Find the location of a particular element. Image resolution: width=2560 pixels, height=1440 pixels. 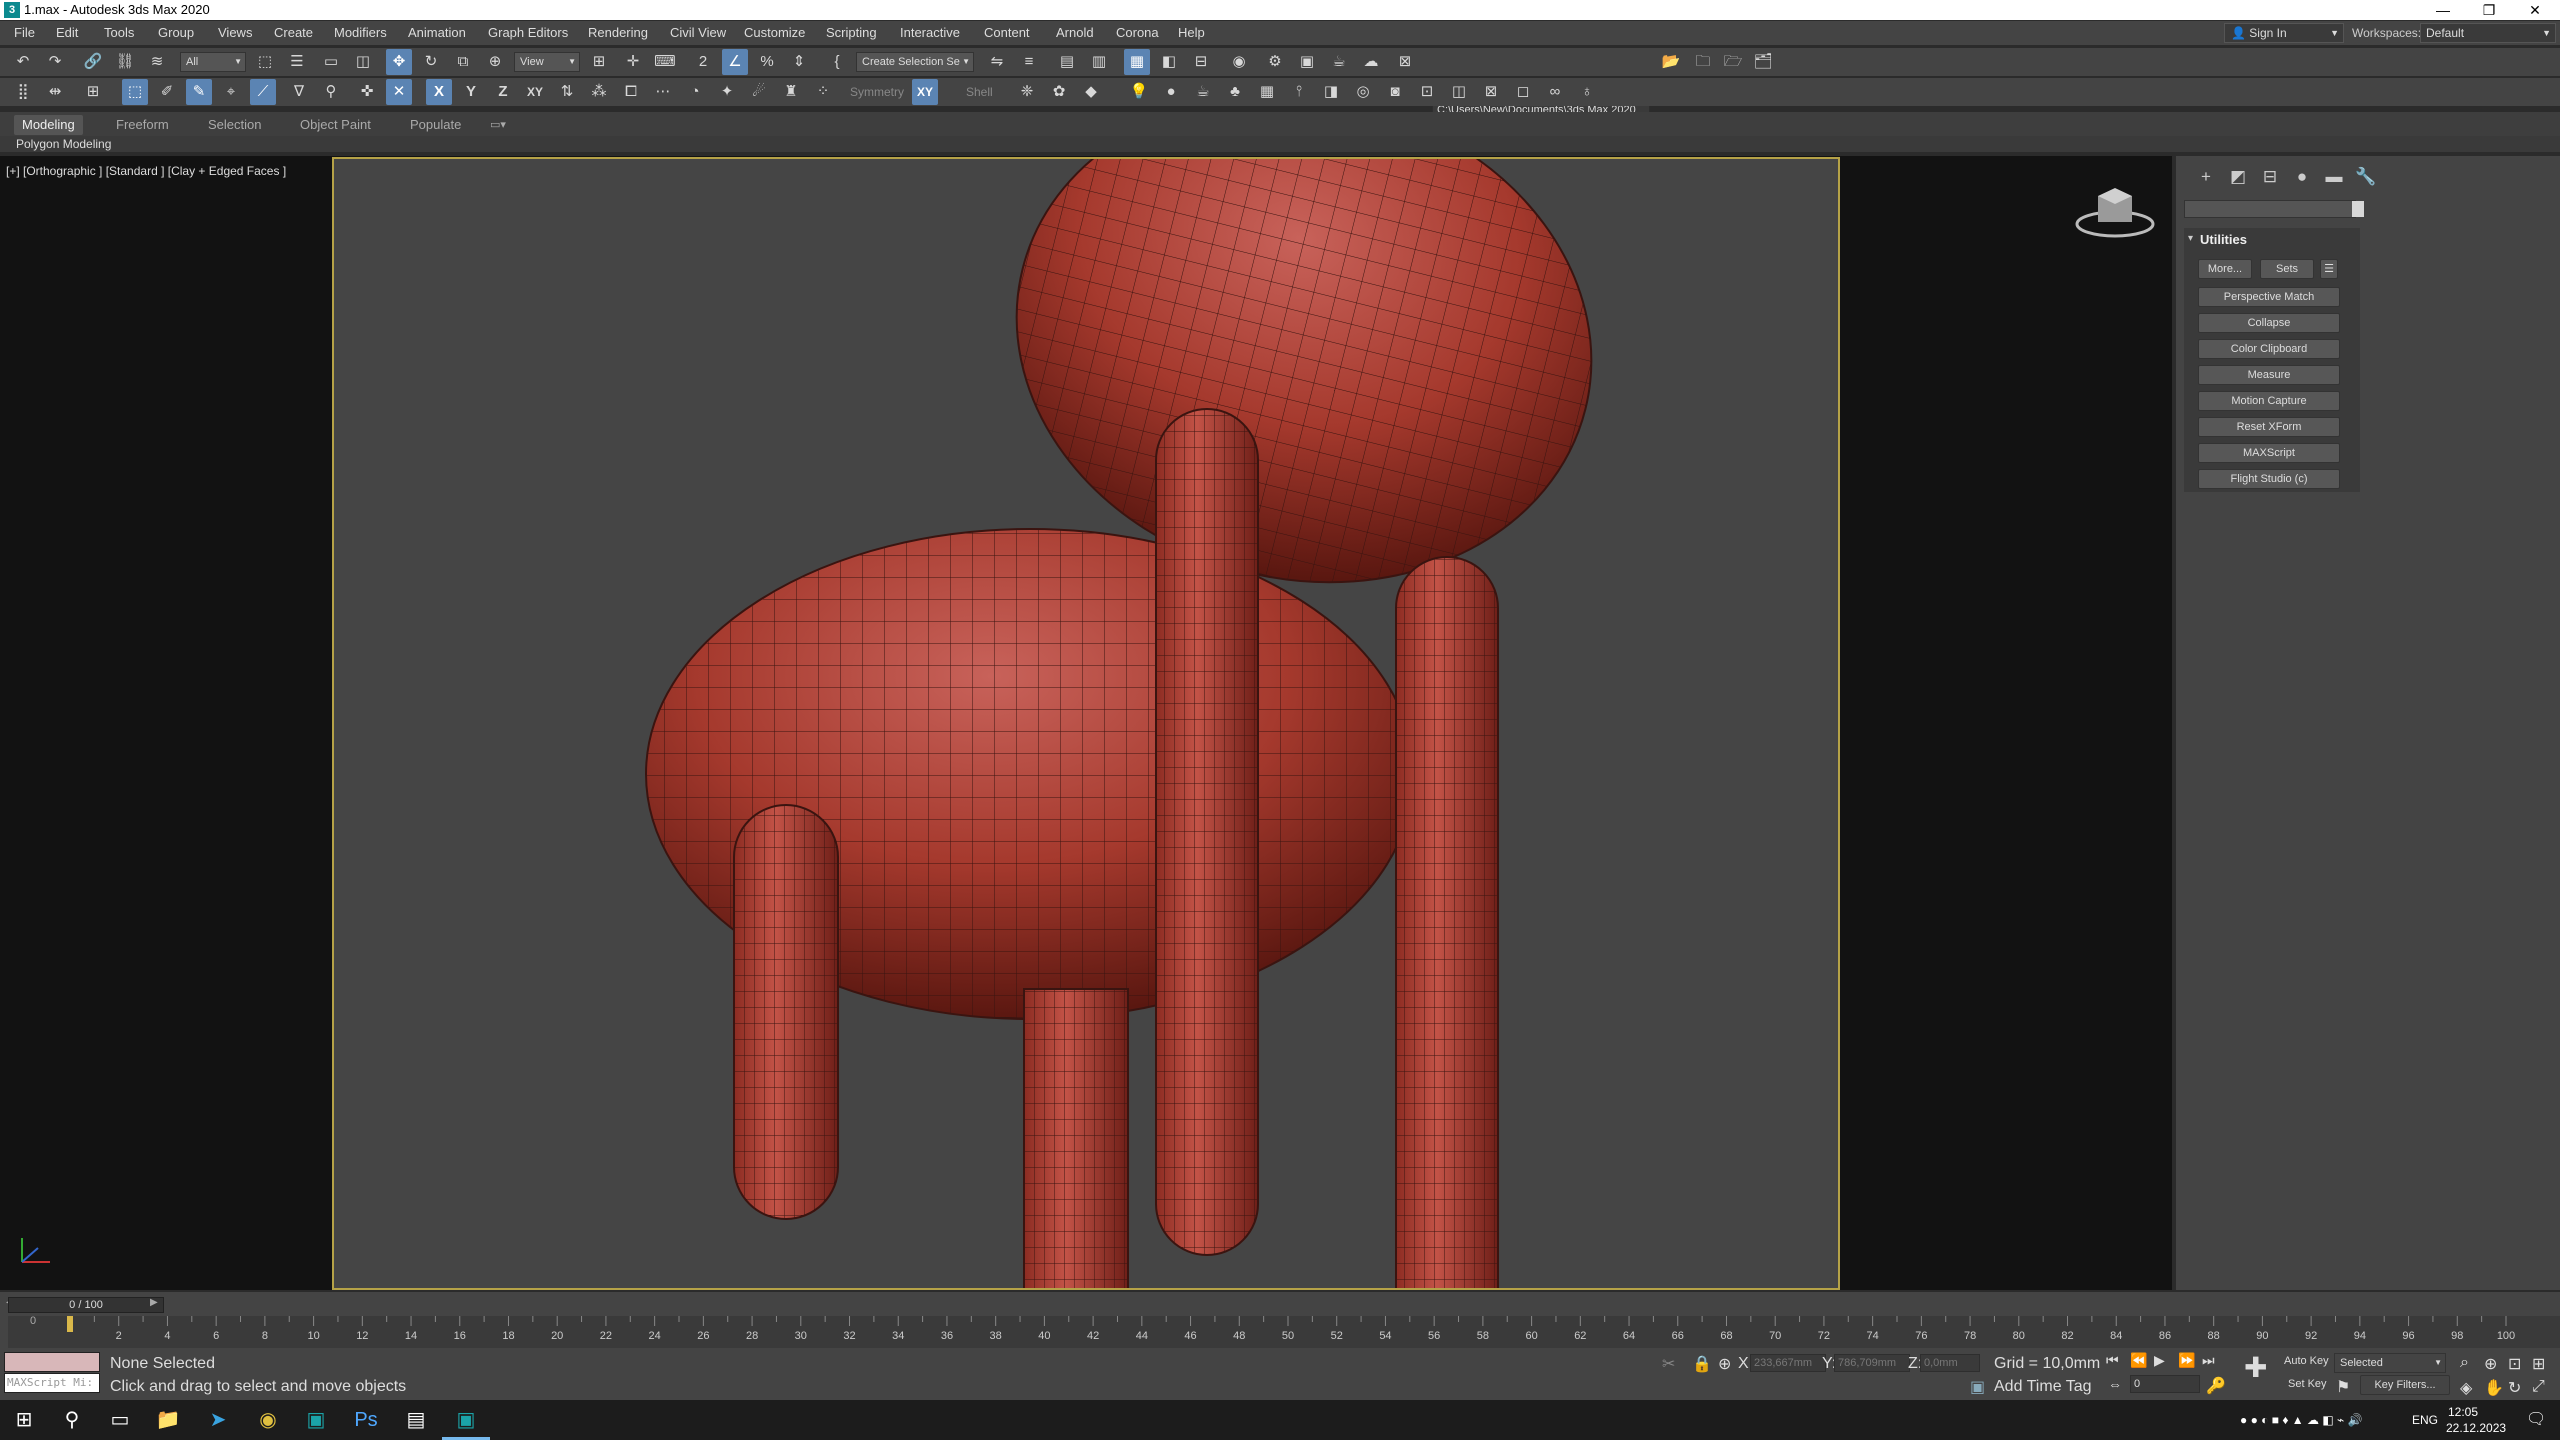

modify-tab-icon: ◩ is located at coordinates (2238, 177).